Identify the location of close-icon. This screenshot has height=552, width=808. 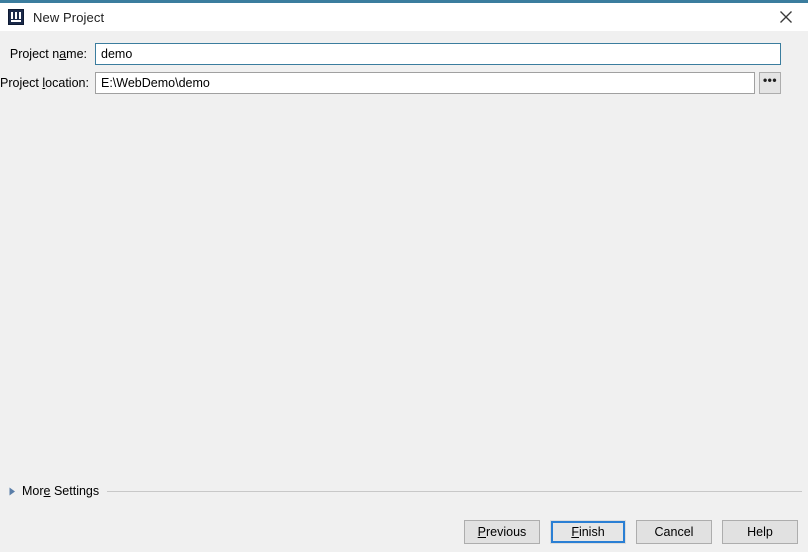
(786, 17).